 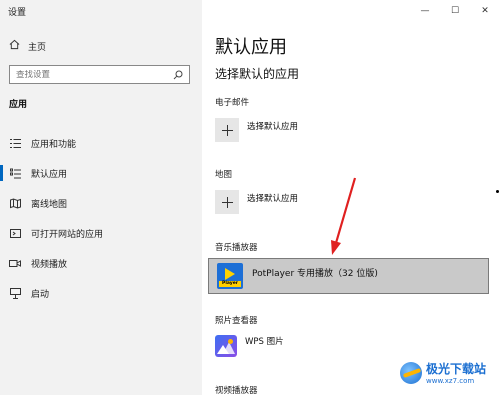 I want to click on wps-image-icon, so click(x=226, y=346).